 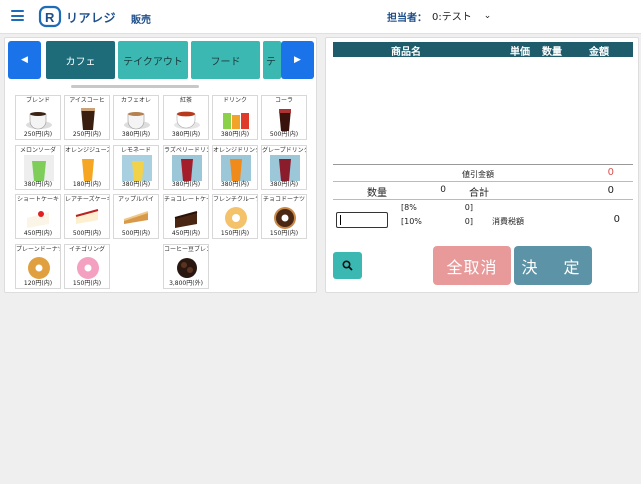 I want to click on product-tile: ブレンド 250円(内), so click(x=38, y=117).